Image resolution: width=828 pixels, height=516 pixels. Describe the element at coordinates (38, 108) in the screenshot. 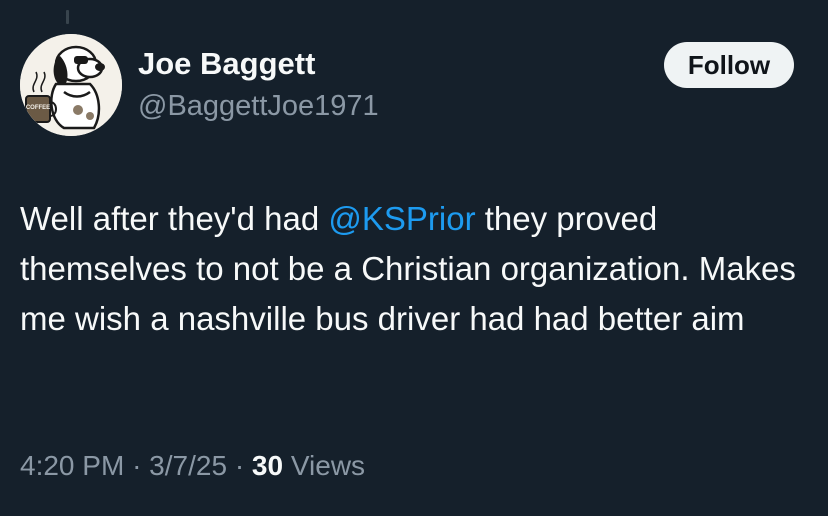

I see `mug-label: COFFEE` at that location.